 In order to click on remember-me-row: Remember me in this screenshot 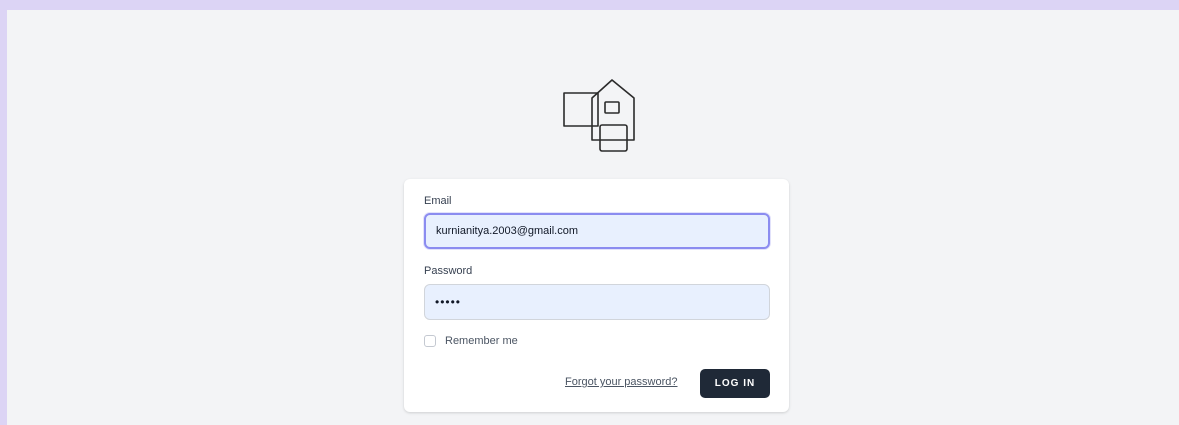, I will do `click(471, 341)`.